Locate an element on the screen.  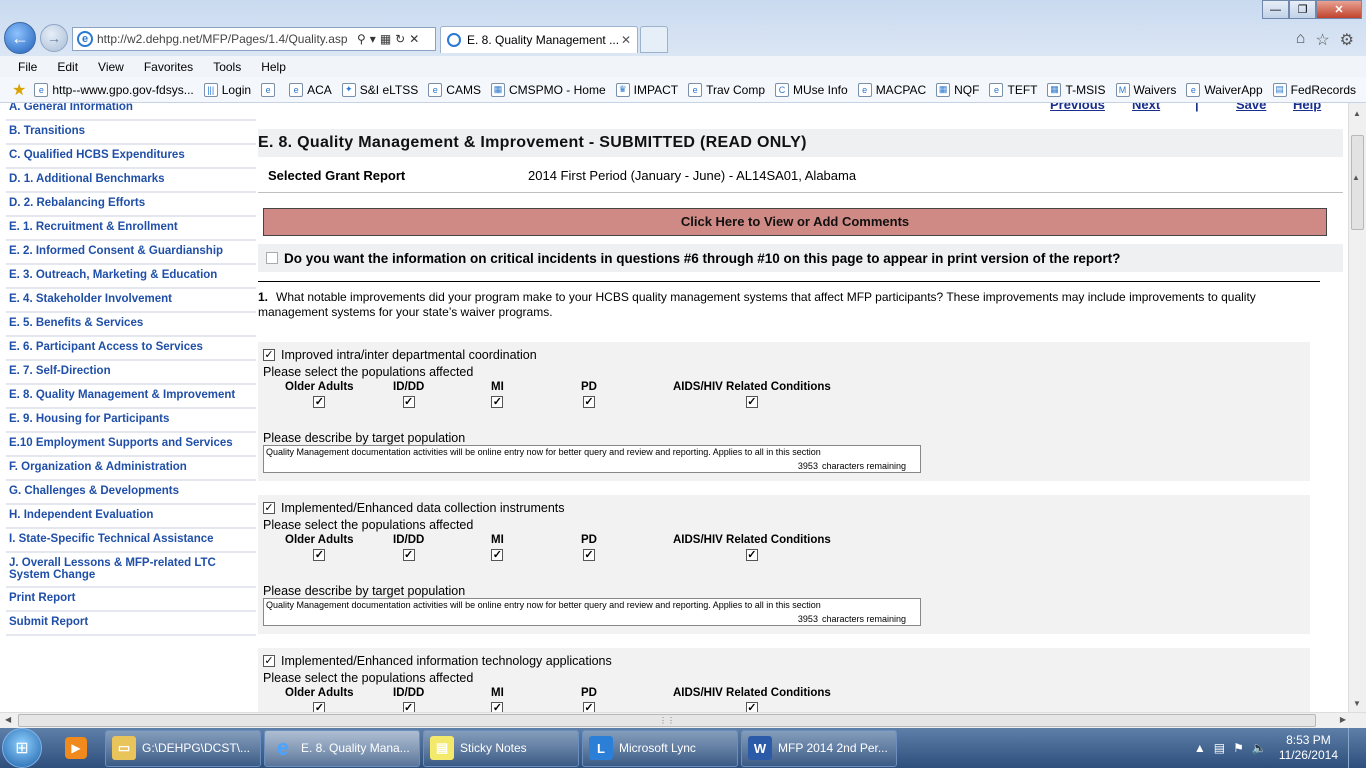
favorite-item: ▦ CMSPMO - Home is located at coordinates (548, 89).